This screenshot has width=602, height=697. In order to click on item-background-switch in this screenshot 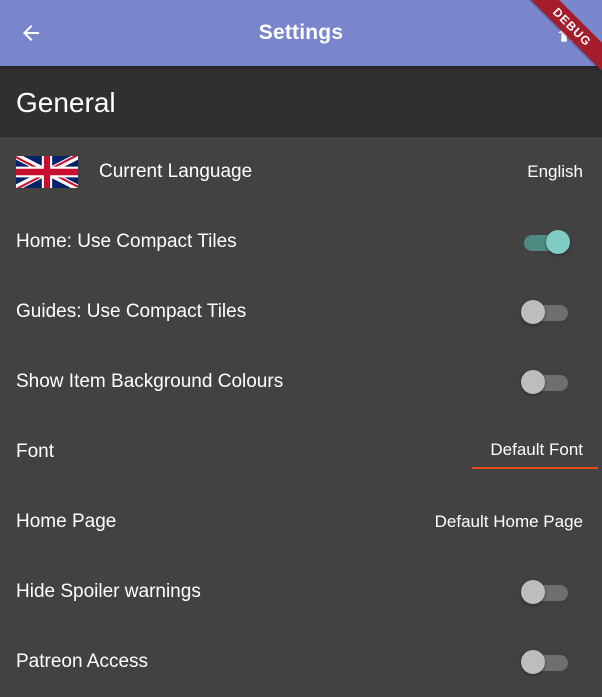, I will do `click(546, 382)`.